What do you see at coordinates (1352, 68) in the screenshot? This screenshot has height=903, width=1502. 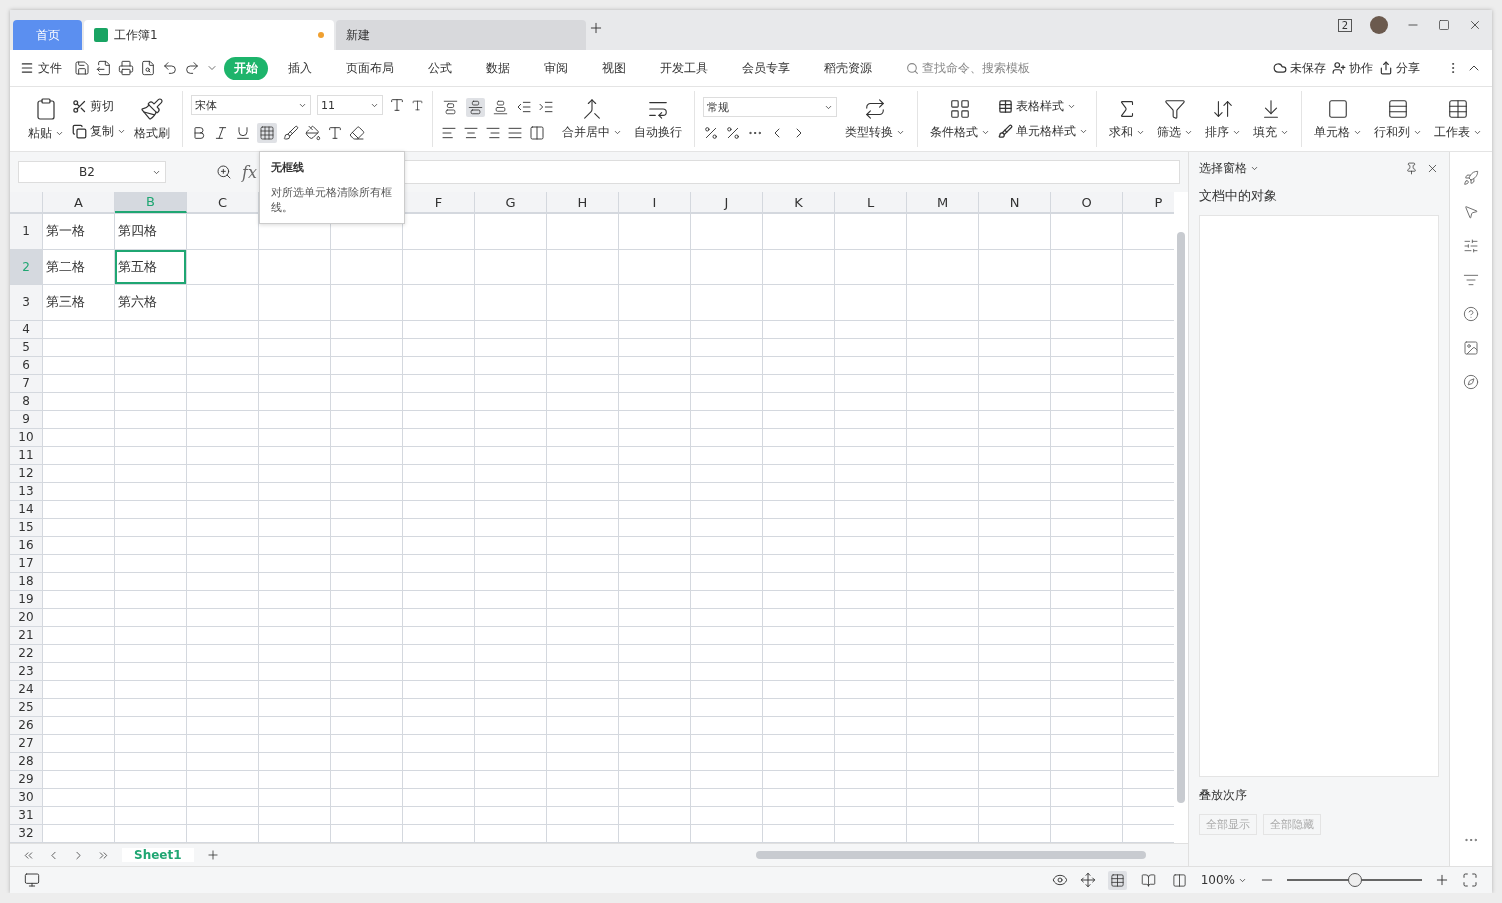 I see `collaborate-button: 协作` at bounding box center [1352, 68].